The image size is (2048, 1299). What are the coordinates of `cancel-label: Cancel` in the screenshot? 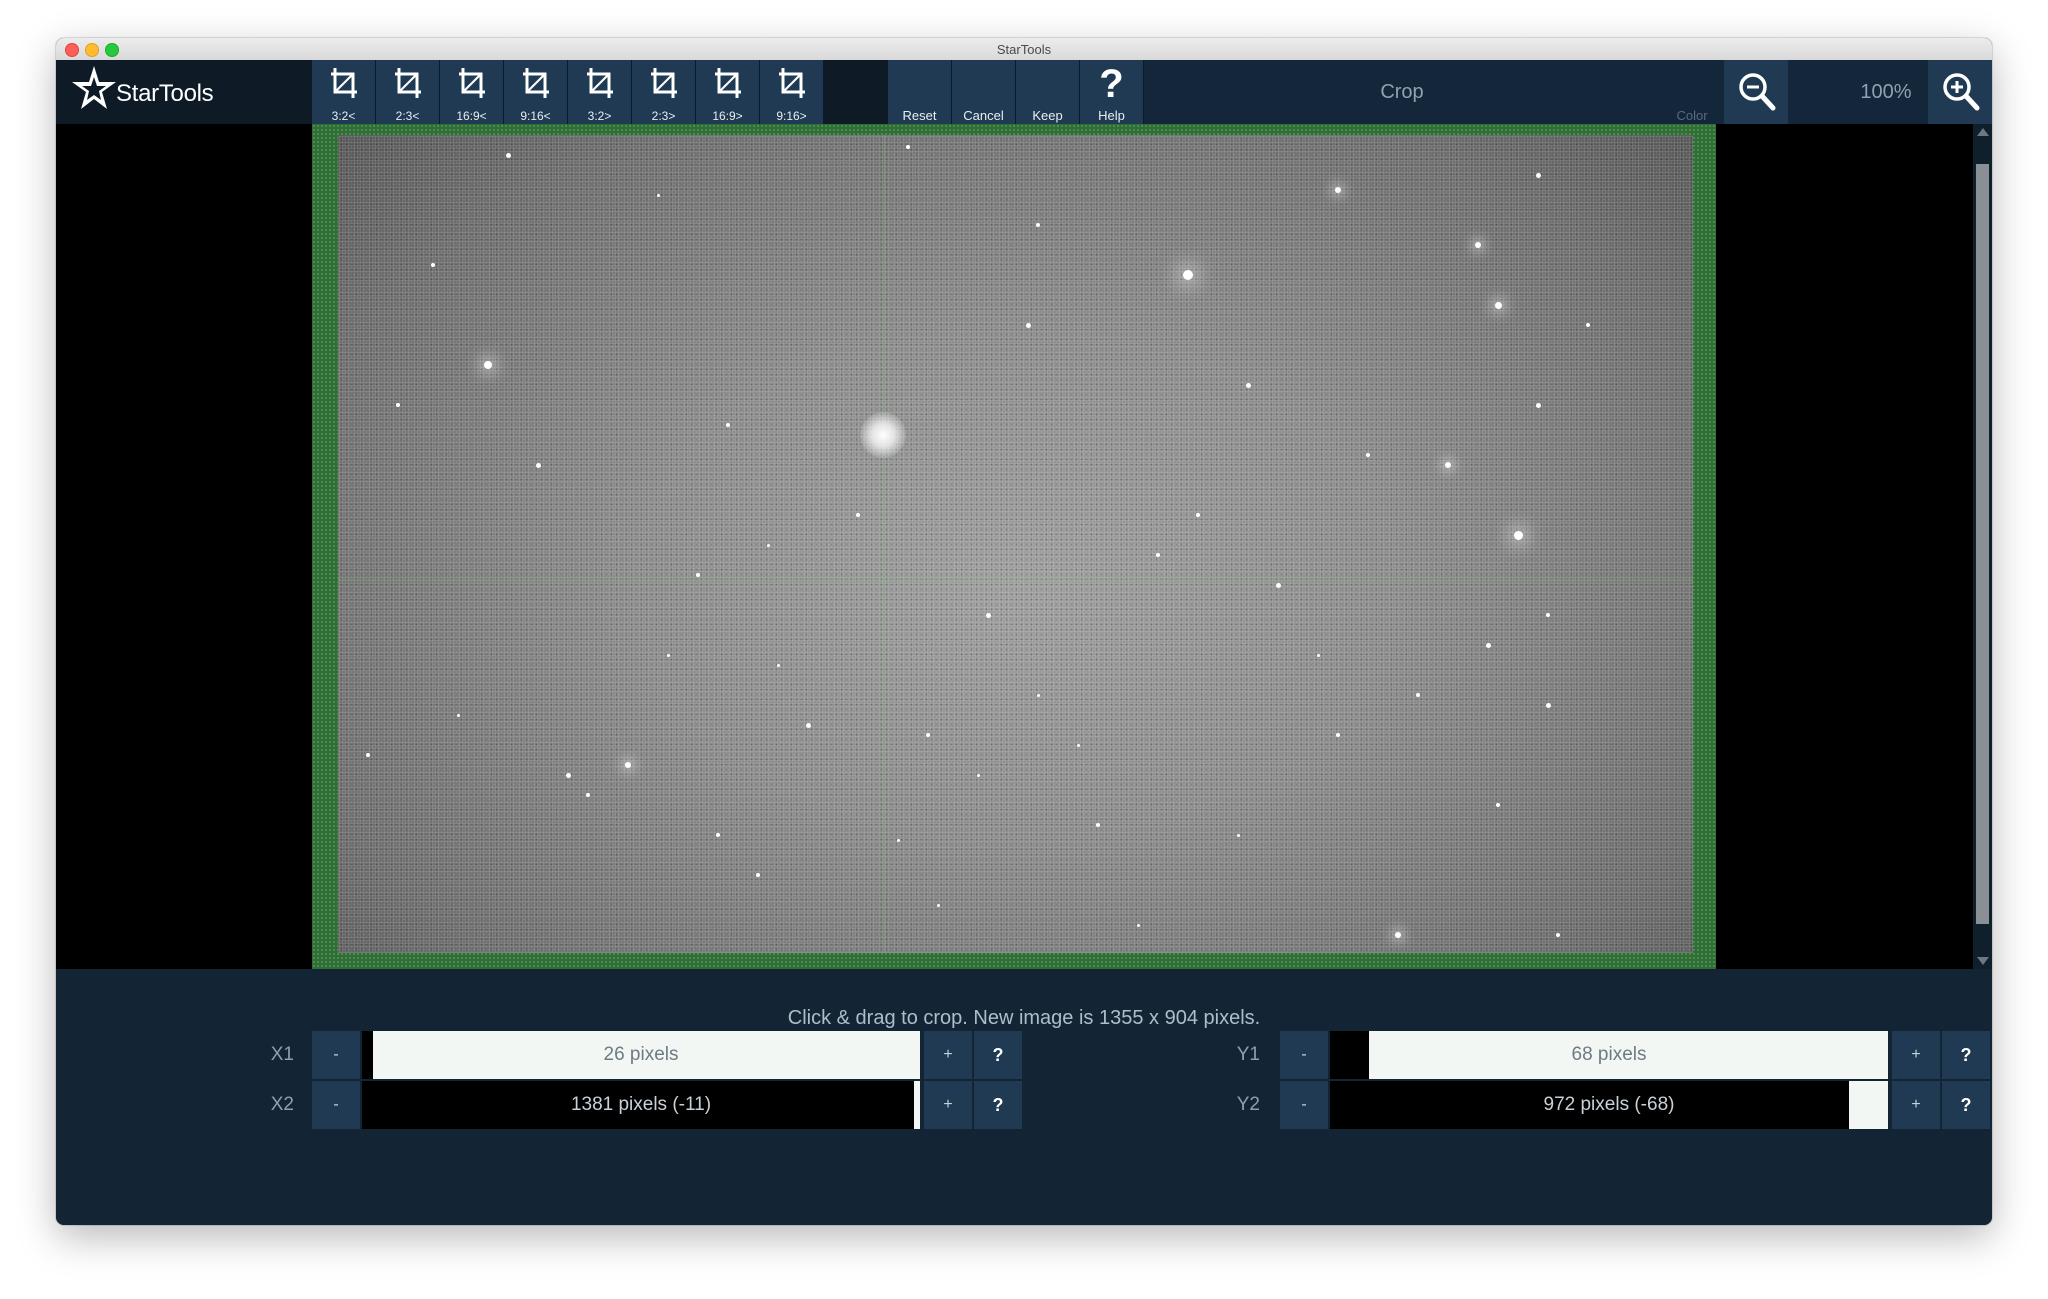 It's located at (983, 115).